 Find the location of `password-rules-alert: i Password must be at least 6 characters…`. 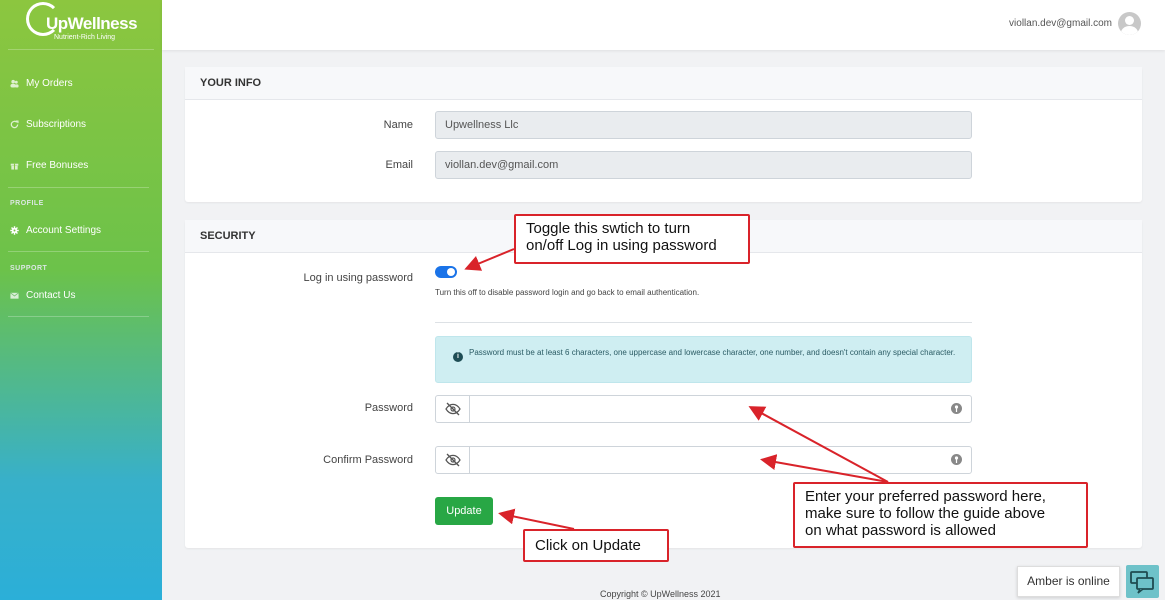

password-rules-alert: i Password must be at least 6 characters… is located at coordinates (703, 359).